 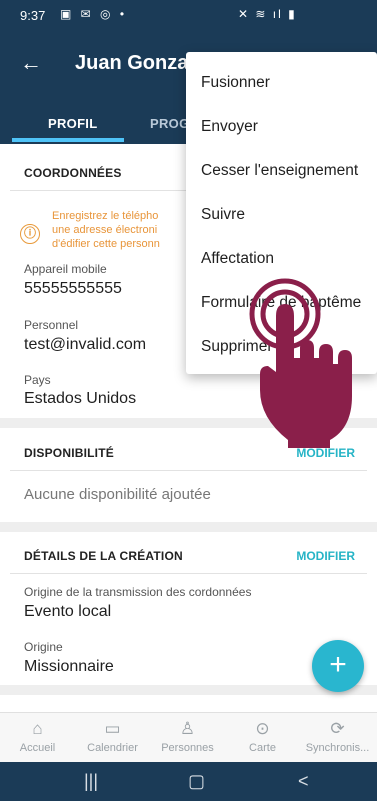 What do you see at coordinates (303, 781) in the screenshot?
I see `back-icon: <` at bounding box center [303, 781].